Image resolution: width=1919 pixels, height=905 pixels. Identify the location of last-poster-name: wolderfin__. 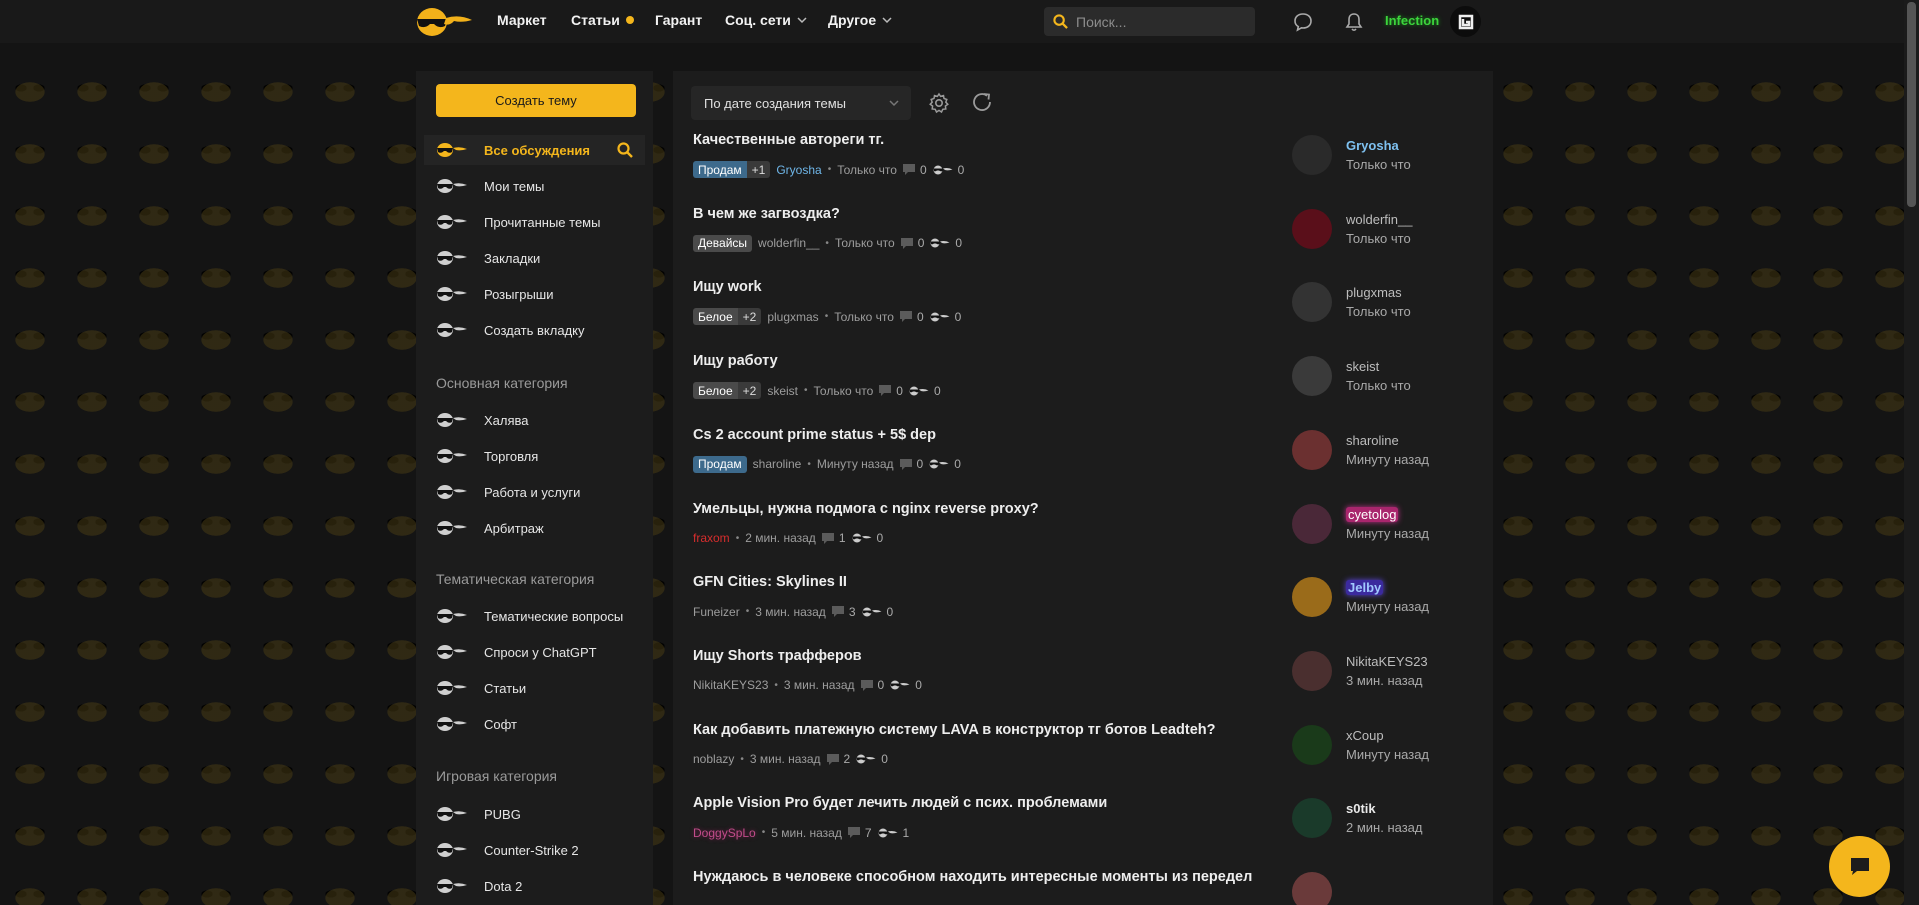
(1379, 219).